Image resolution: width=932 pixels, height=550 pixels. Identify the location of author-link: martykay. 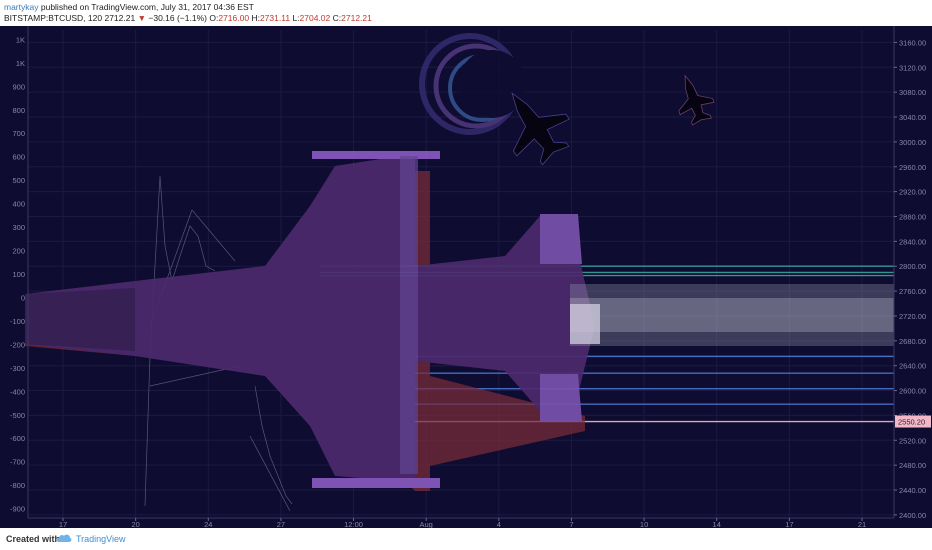
(21, 7).